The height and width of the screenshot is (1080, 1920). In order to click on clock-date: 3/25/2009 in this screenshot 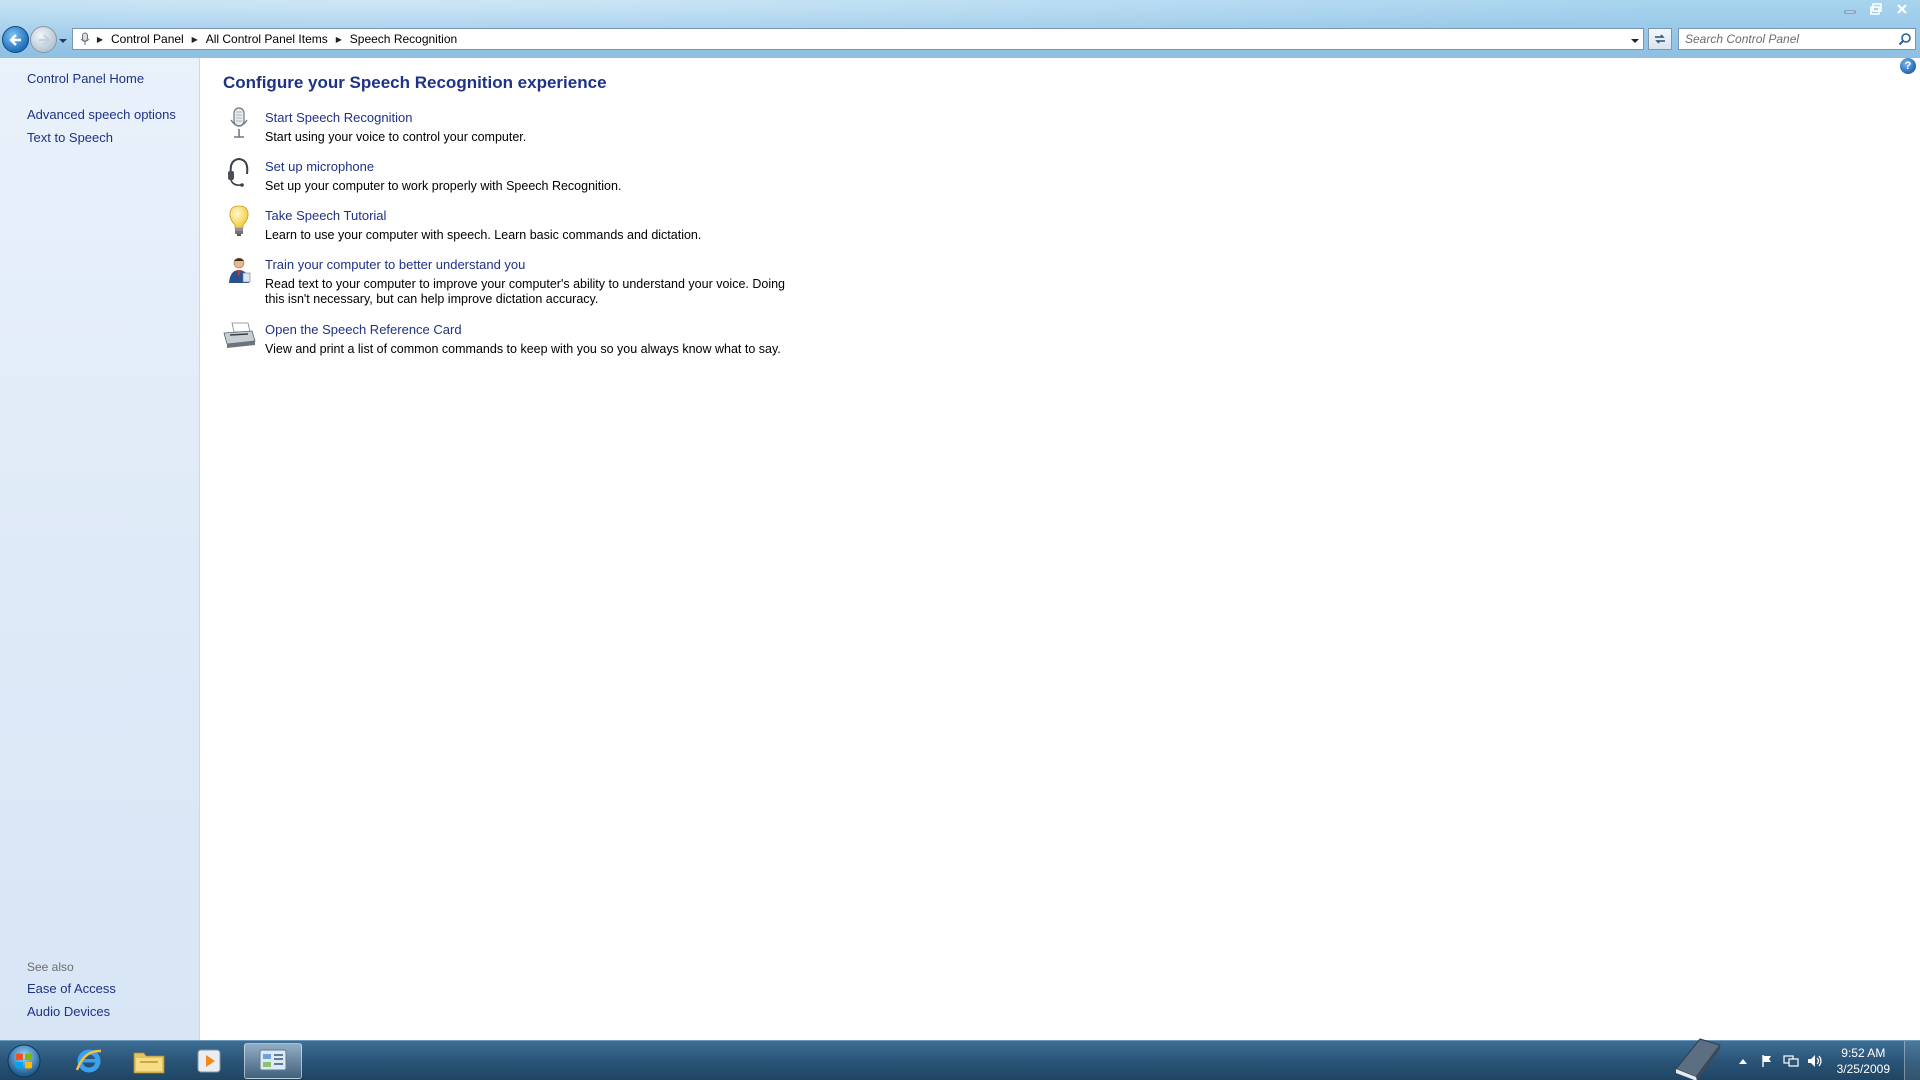, I will do `click(1863, 1069)`.